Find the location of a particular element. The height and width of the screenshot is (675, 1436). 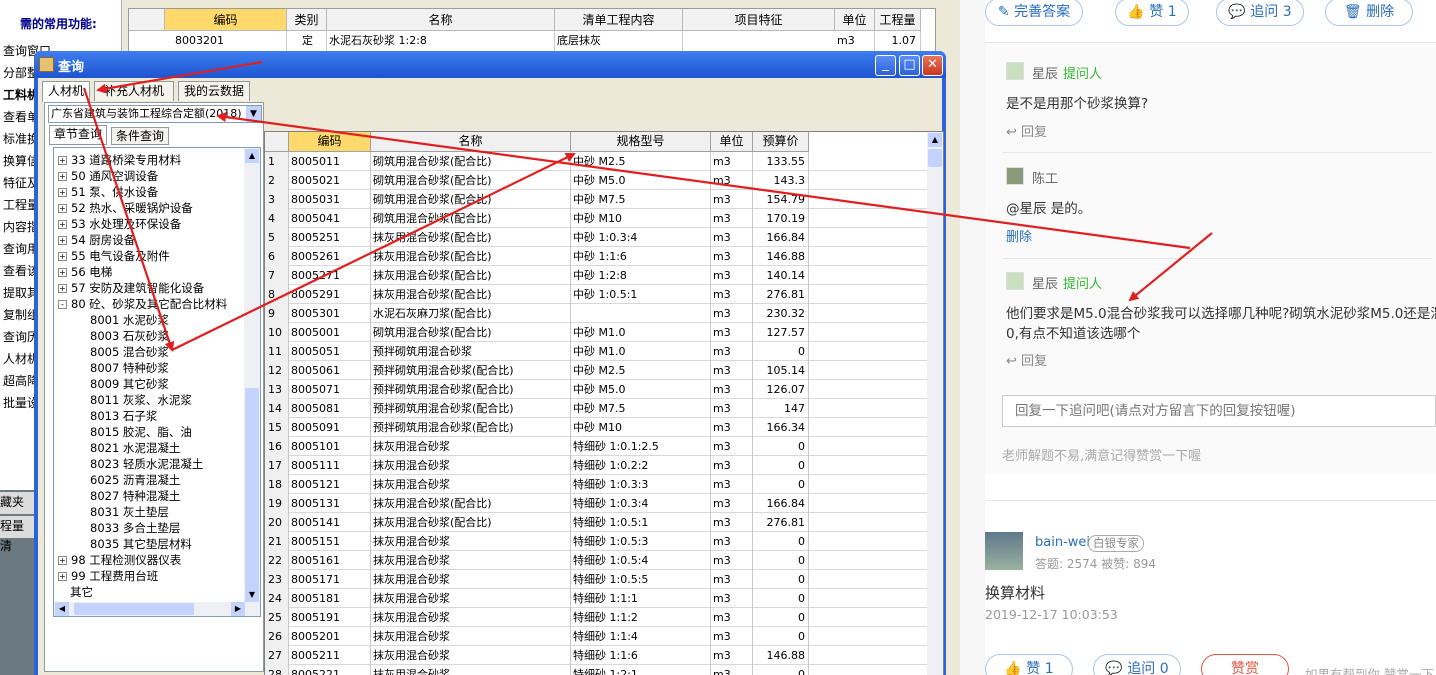

cell-price: 166.84 is located at coordinates (781, 503).